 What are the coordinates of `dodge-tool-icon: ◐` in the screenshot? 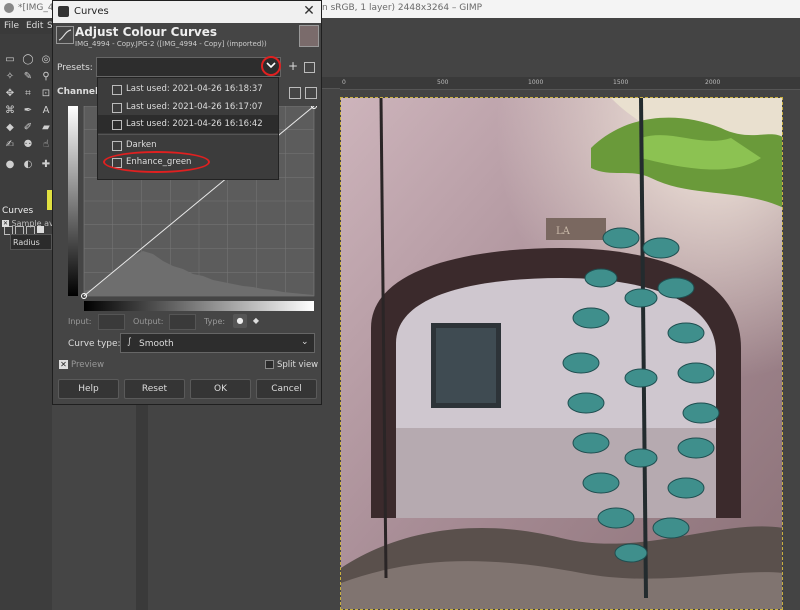 It's located at (28, 165).